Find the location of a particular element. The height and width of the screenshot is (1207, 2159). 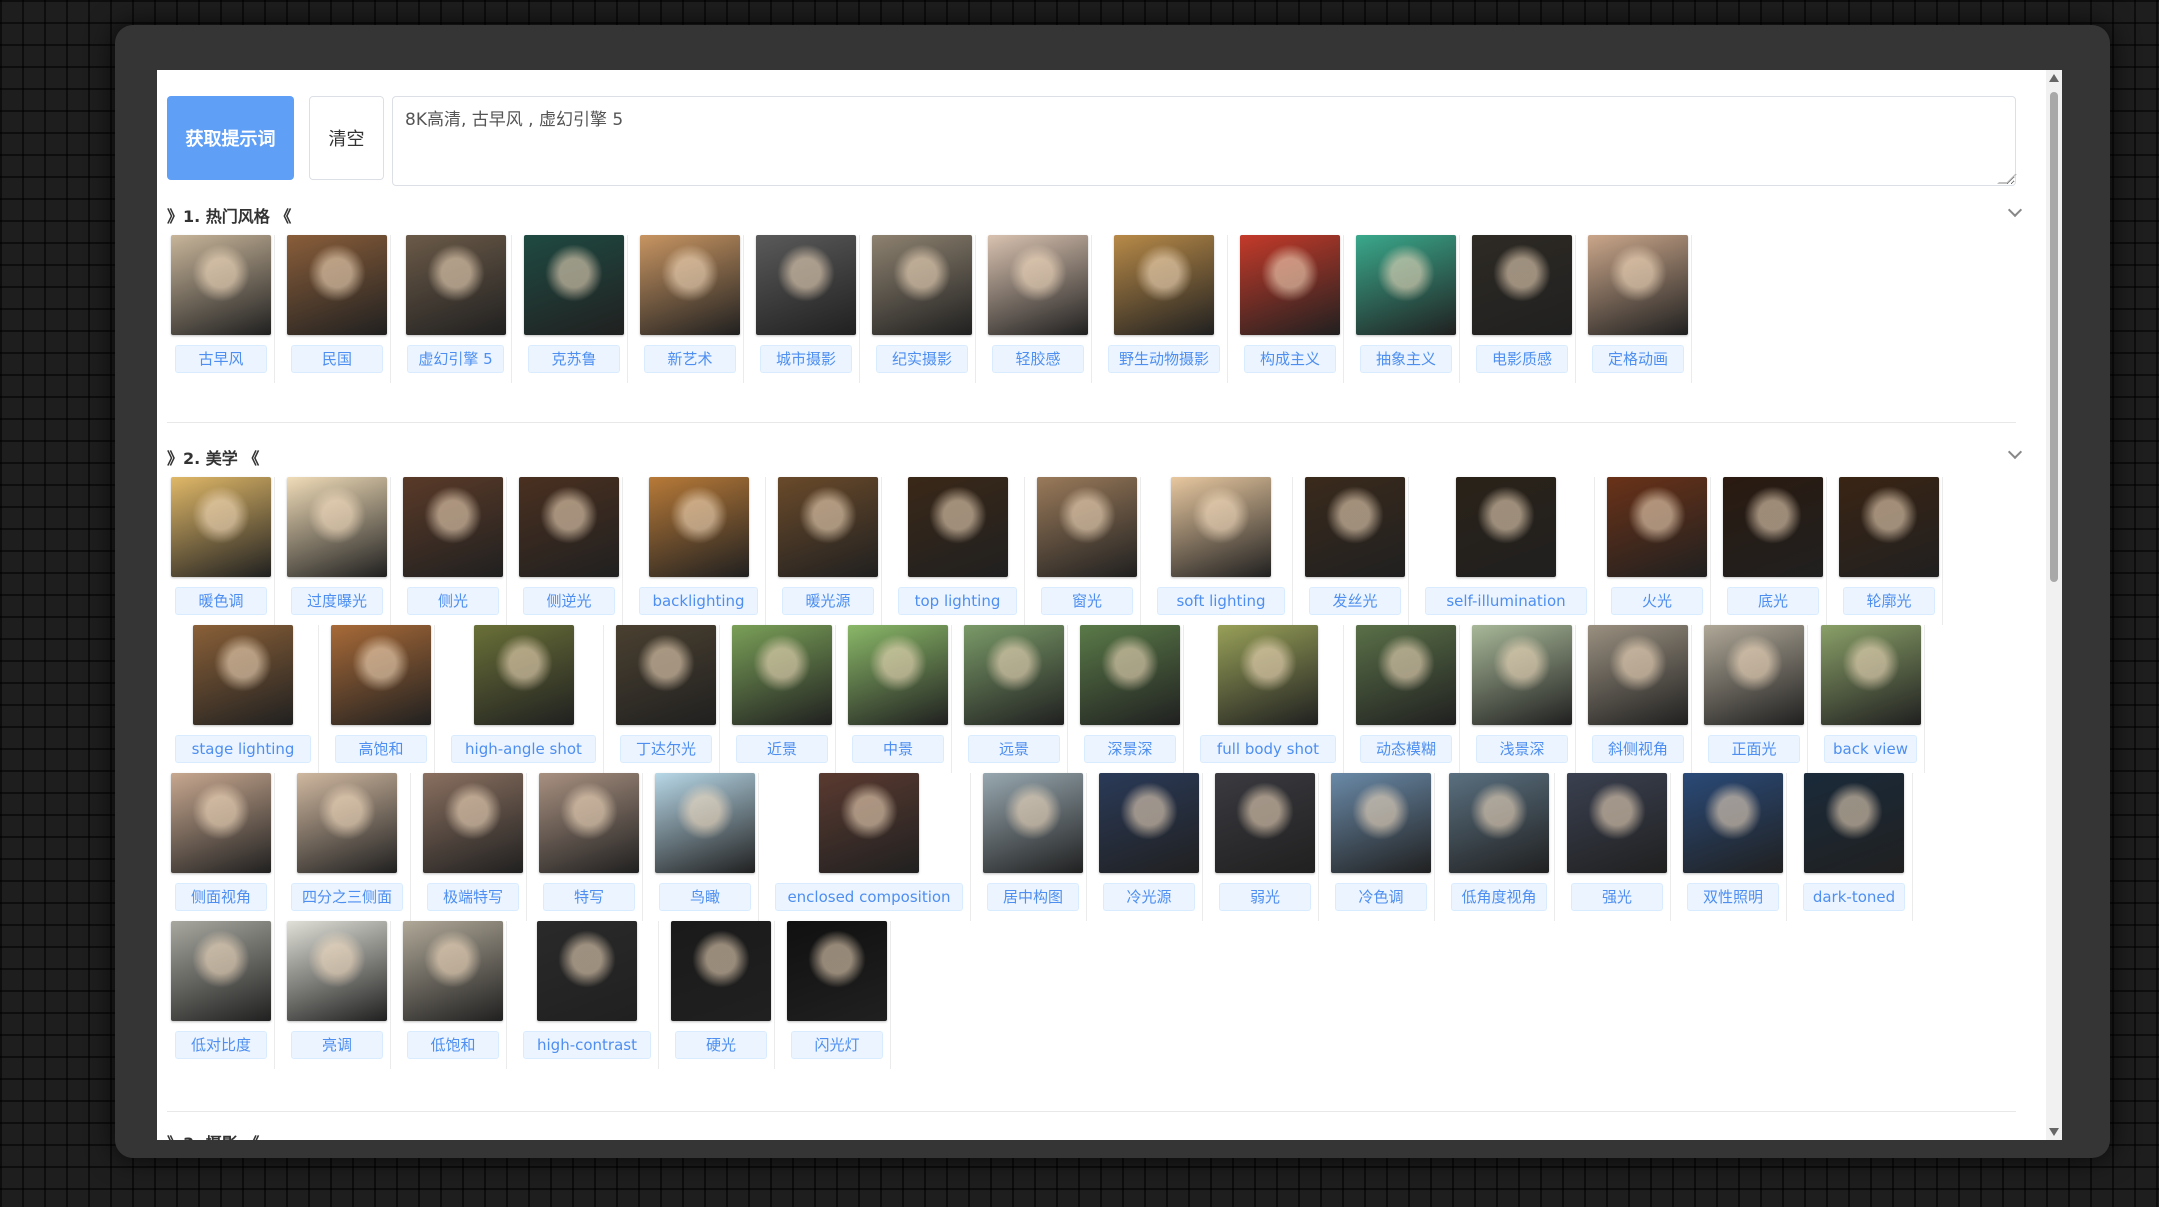

style-tile: 硬光 is located at coordinates (721, 995).